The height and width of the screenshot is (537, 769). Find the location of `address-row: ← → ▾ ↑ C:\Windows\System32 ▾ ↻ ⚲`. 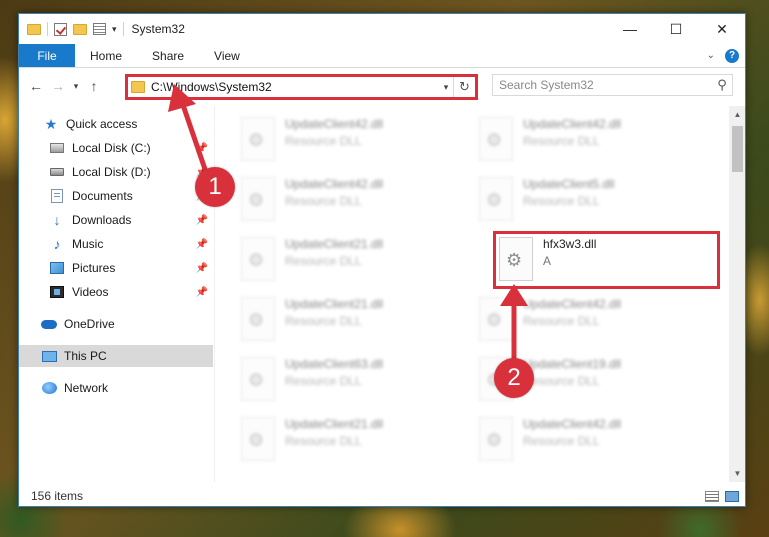

address-row: ← → ▾ ↑ C:\Windows\System32 ▾ ↻ ⚲ is located at coordinates (382, 86).